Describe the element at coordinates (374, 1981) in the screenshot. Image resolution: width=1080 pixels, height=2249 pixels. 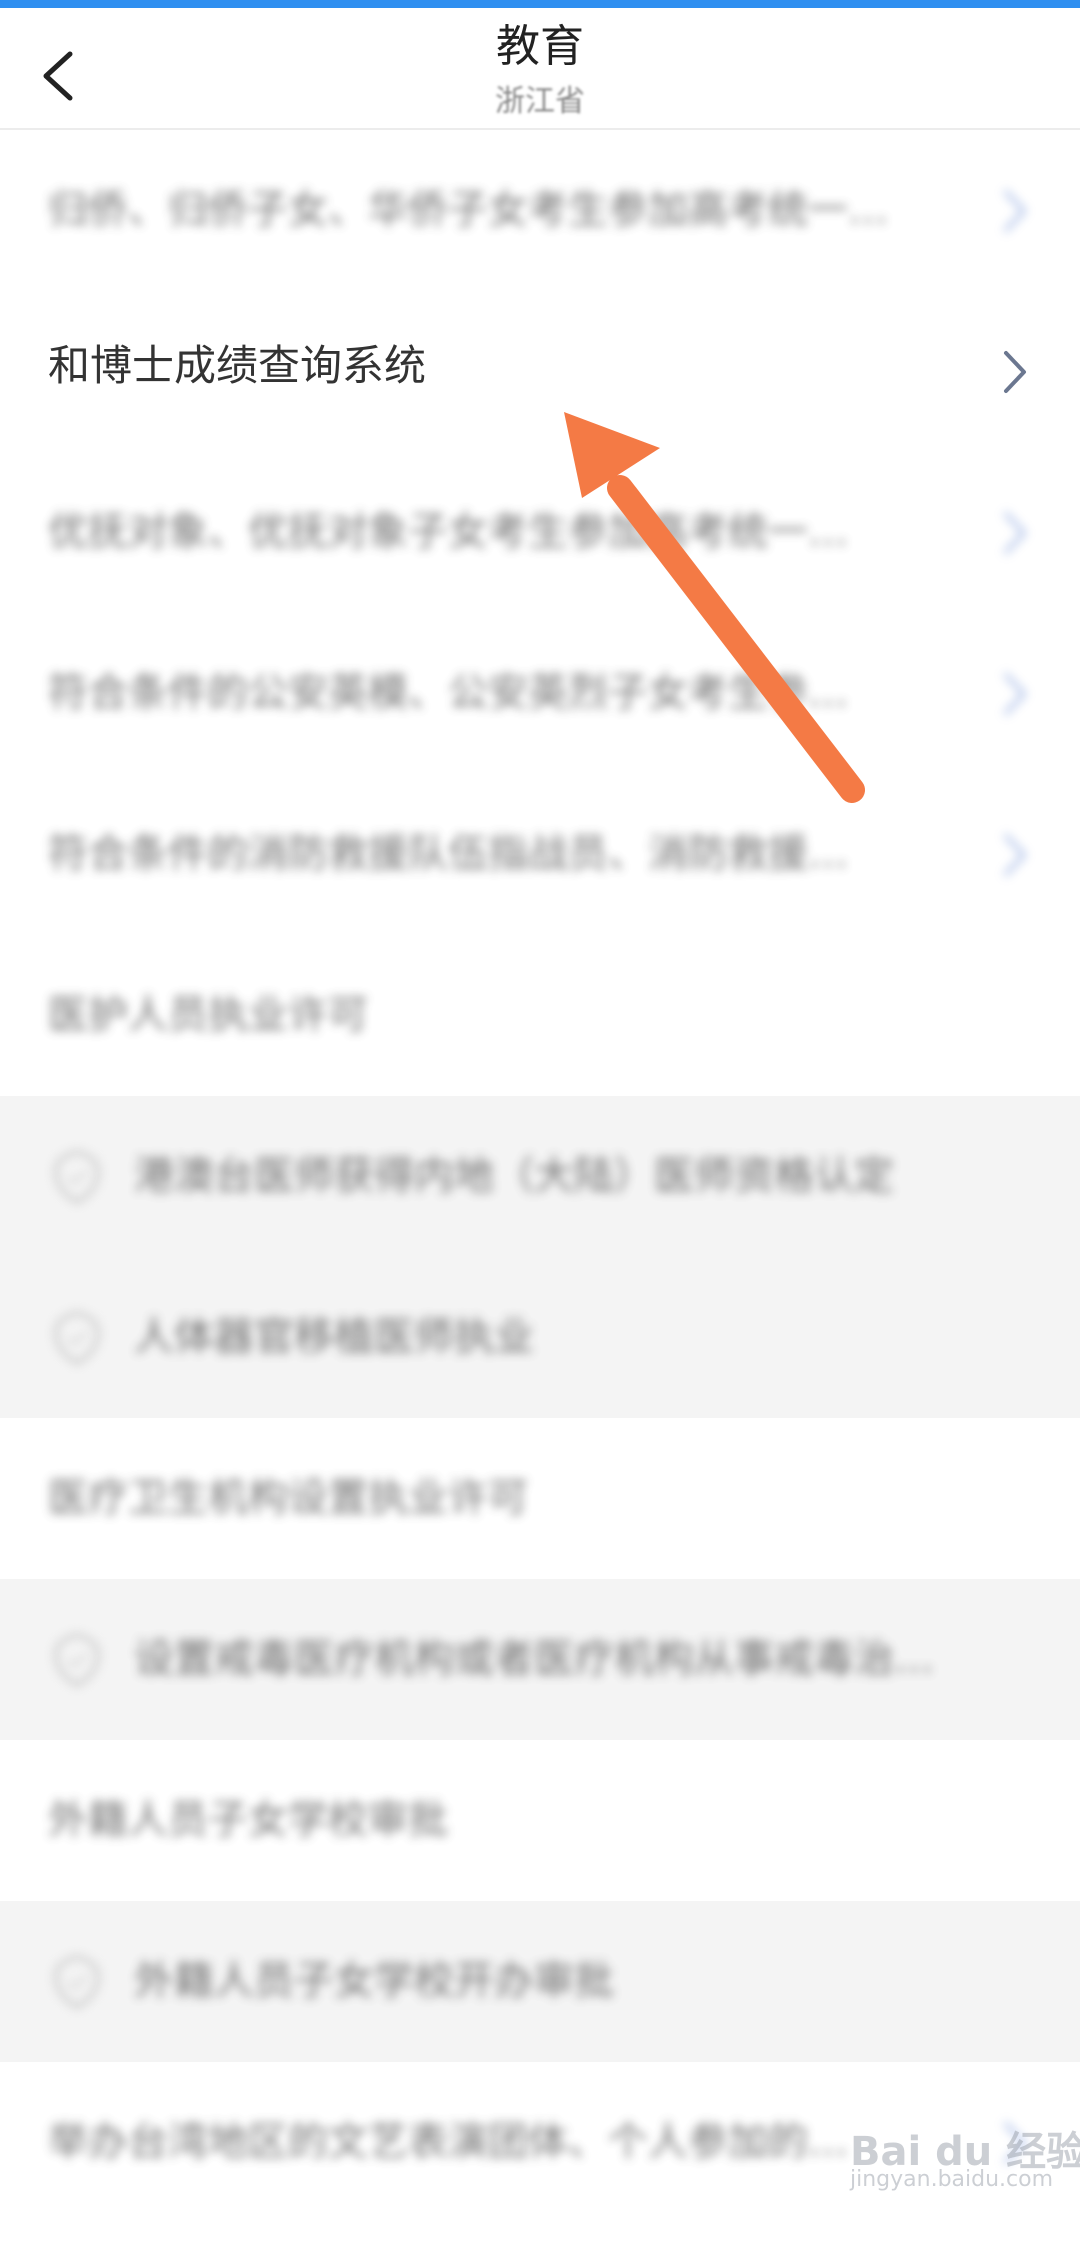
I see `list-item-label: 外籍人员子女学校开办审批` at that location.